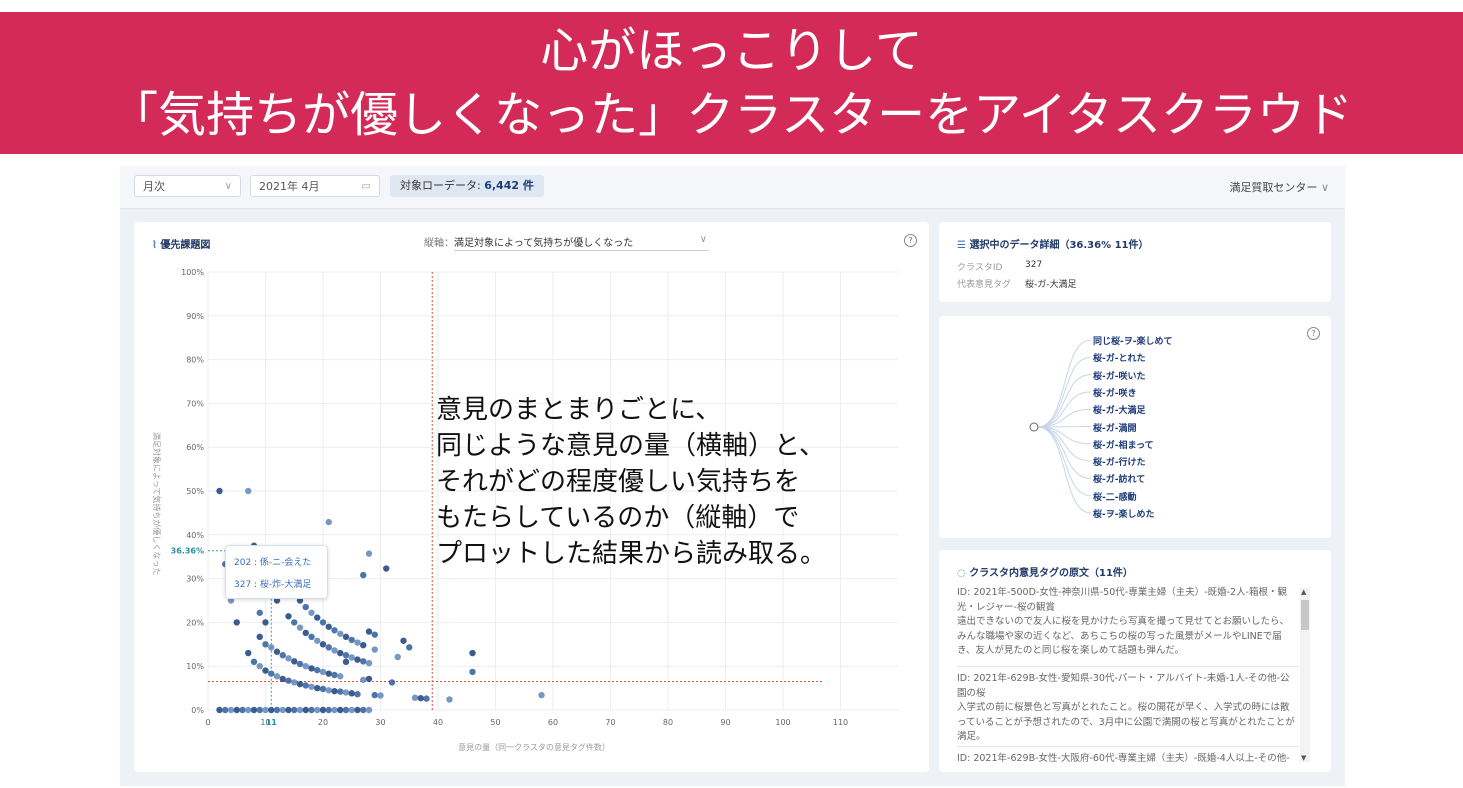 The image size is (1463, 788). What do you see at coordinates (610, 722) in the screenshot?
I see `x-tick-label: 70` at bounding box center [610, 722].